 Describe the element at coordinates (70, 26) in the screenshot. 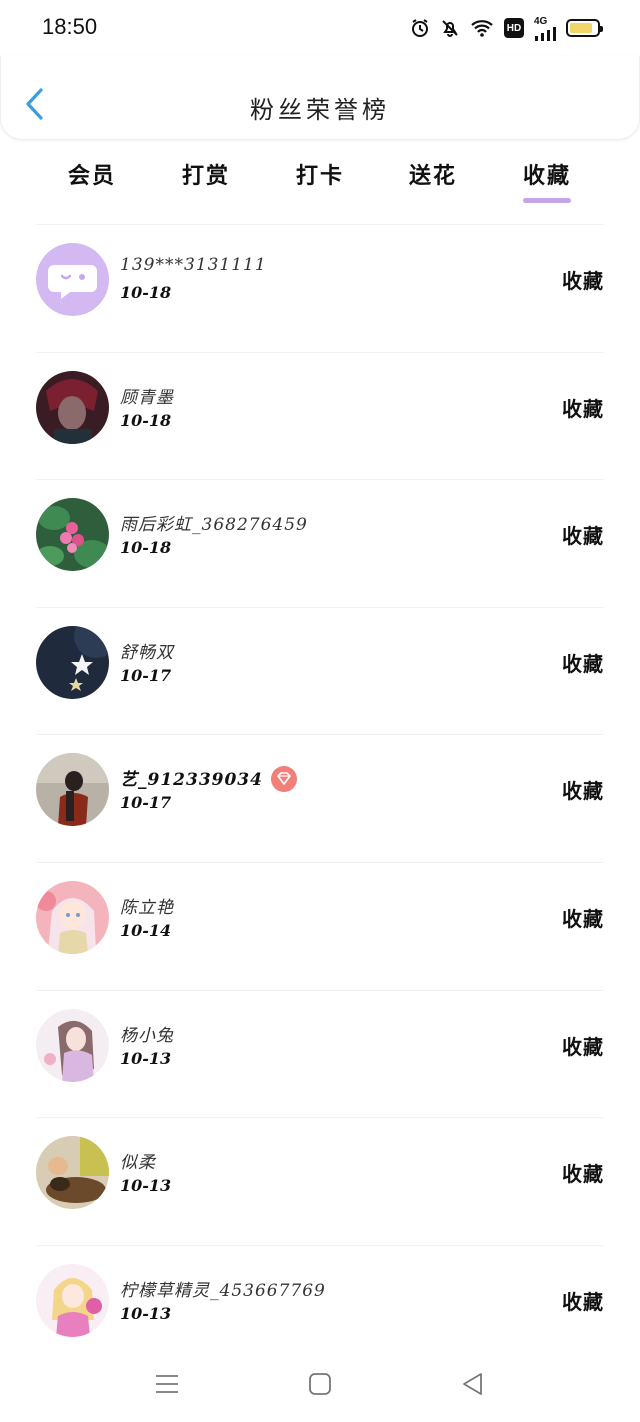

I see `status-time: 18:50` at that location.